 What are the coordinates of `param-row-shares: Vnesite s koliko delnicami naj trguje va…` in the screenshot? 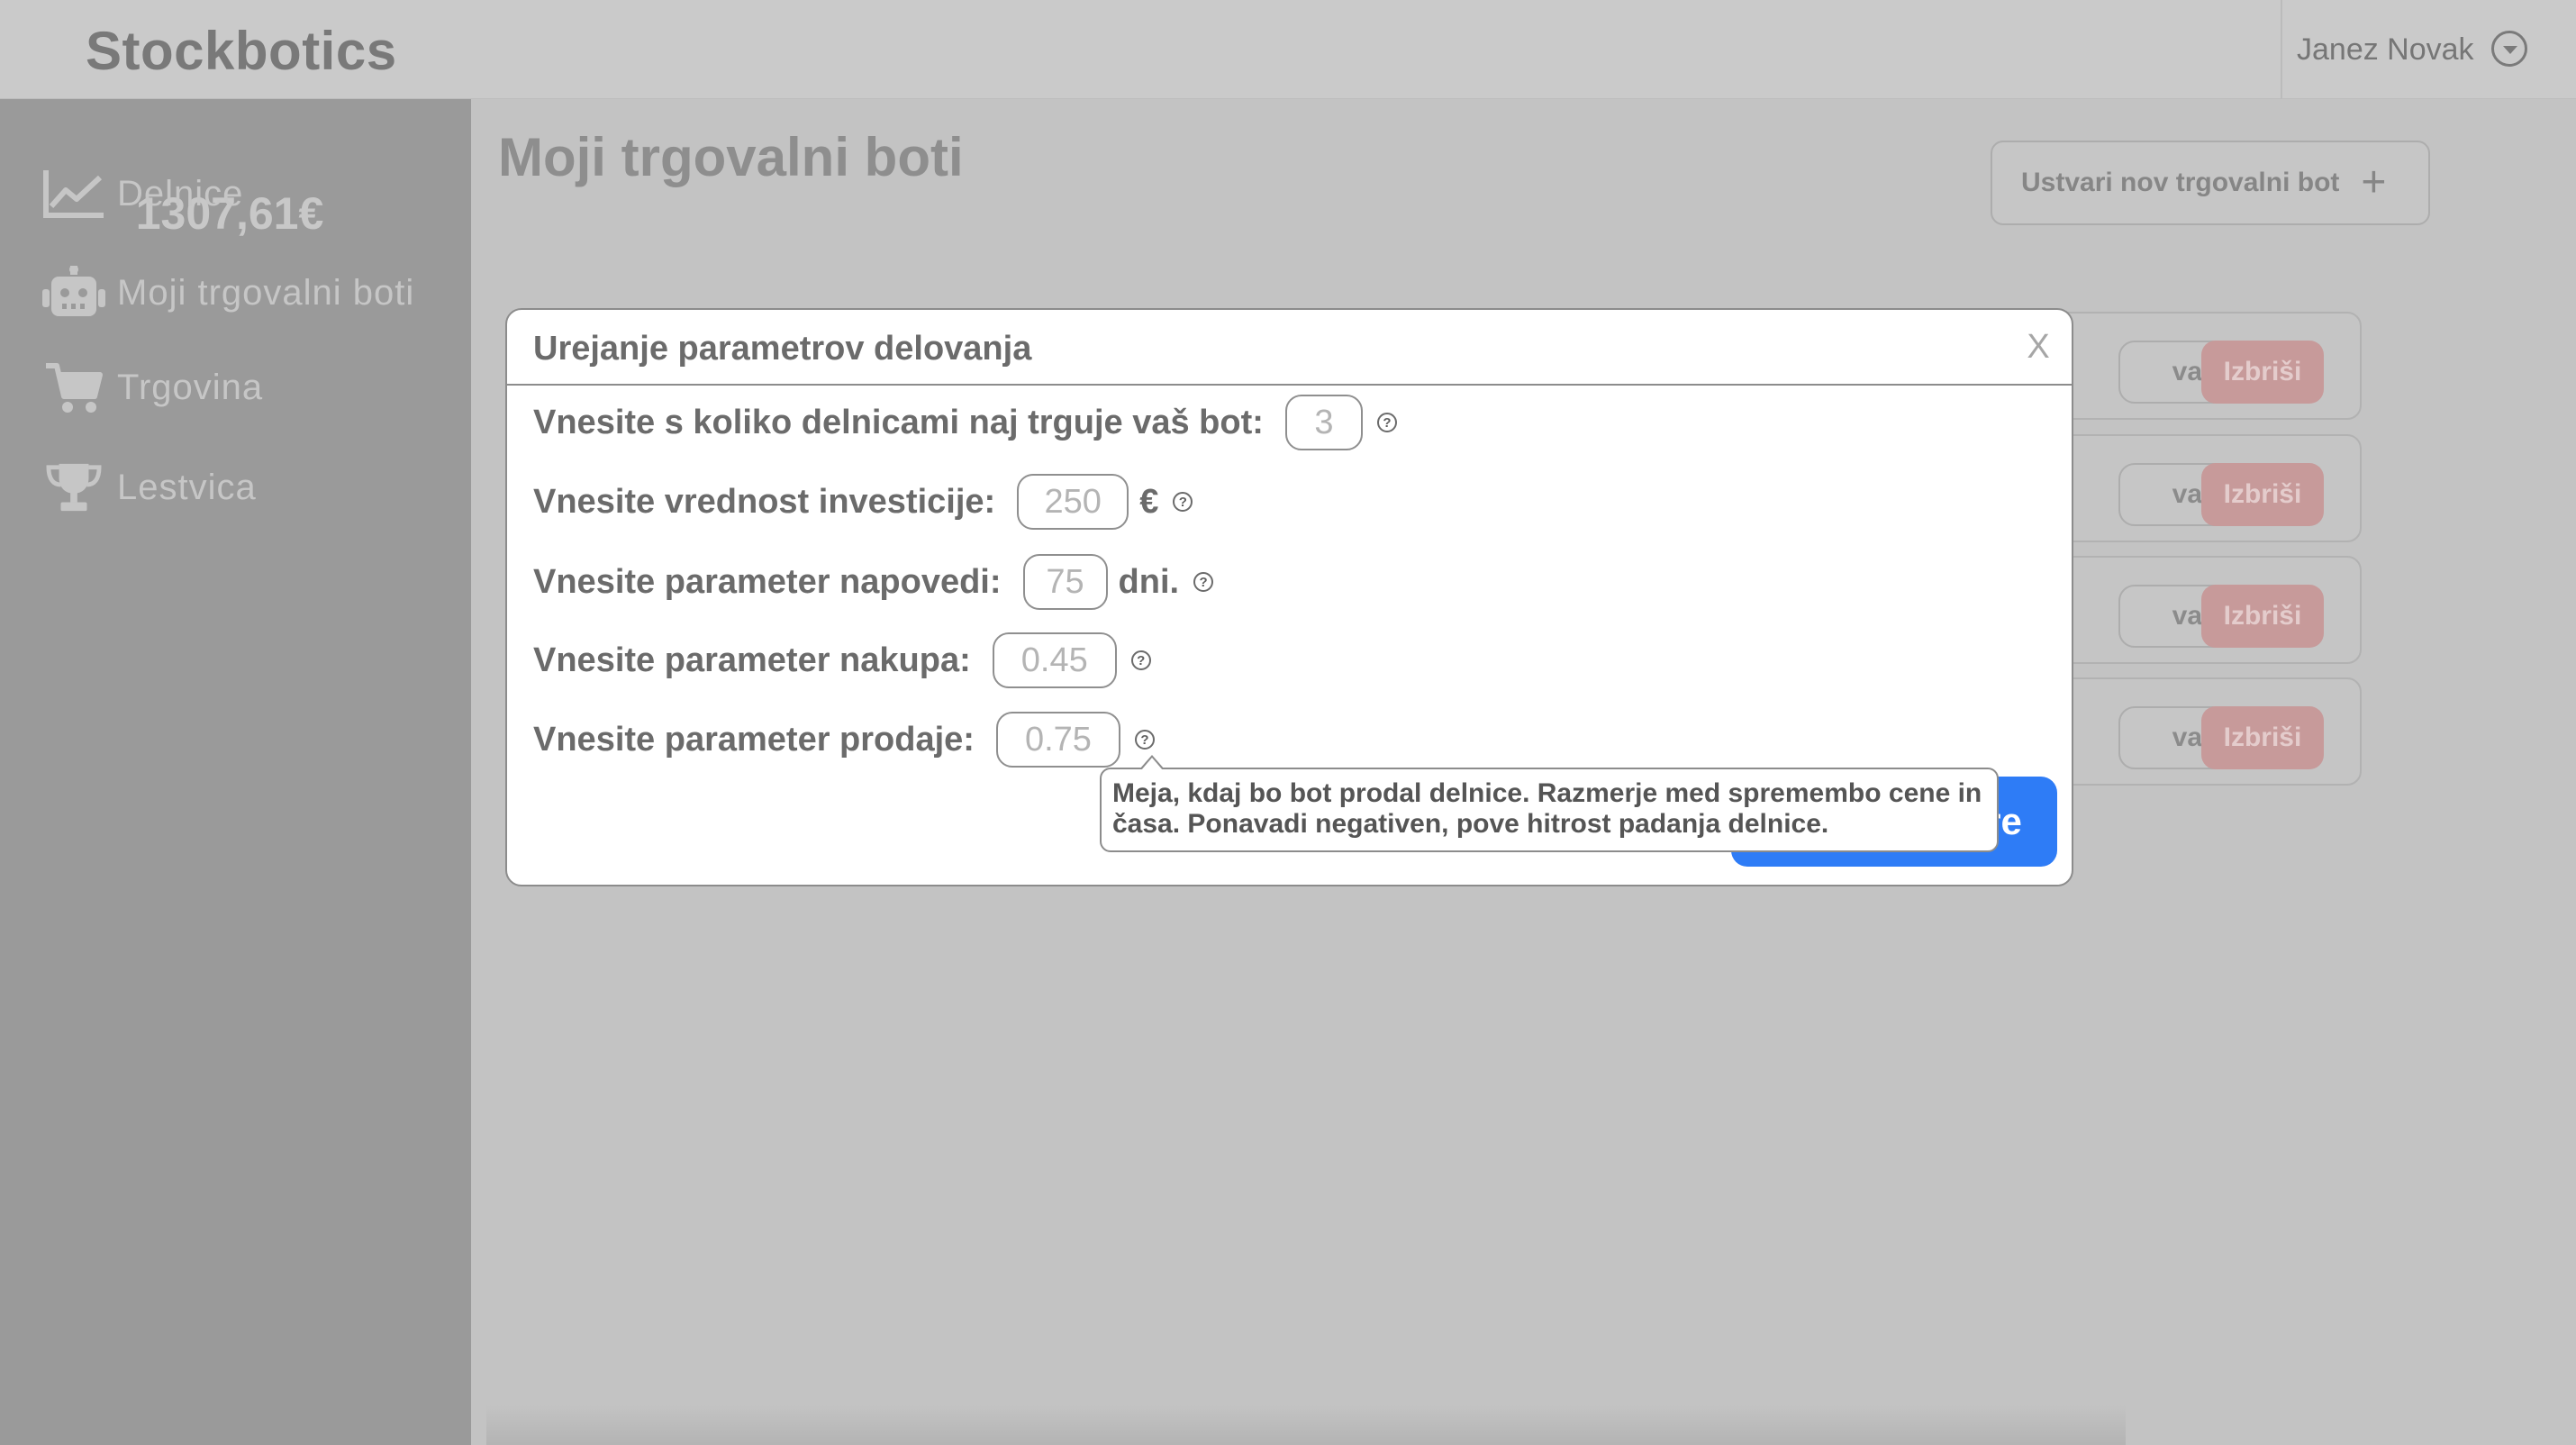 It's located at (965, 422).